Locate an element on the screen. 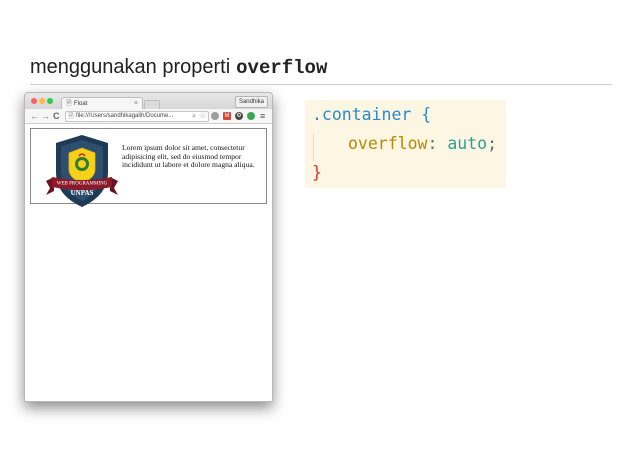 The width and height of the screenshot is (638, 451). slide-title-text: menggunakan properti is located at coordinates (130, 67).